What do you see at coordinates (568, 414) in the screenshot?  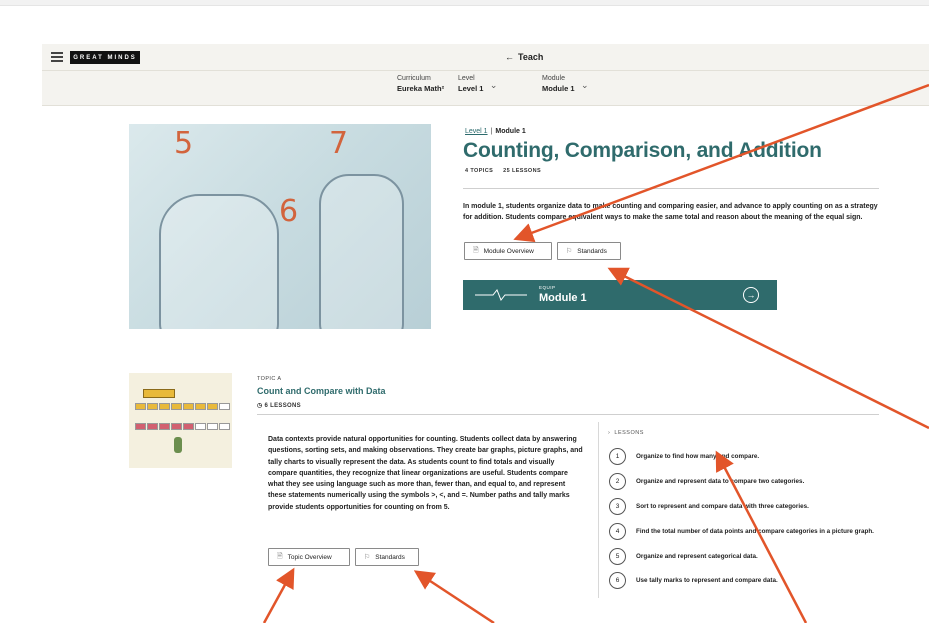 I see `topic-divider` at bounding box center [568, 414].